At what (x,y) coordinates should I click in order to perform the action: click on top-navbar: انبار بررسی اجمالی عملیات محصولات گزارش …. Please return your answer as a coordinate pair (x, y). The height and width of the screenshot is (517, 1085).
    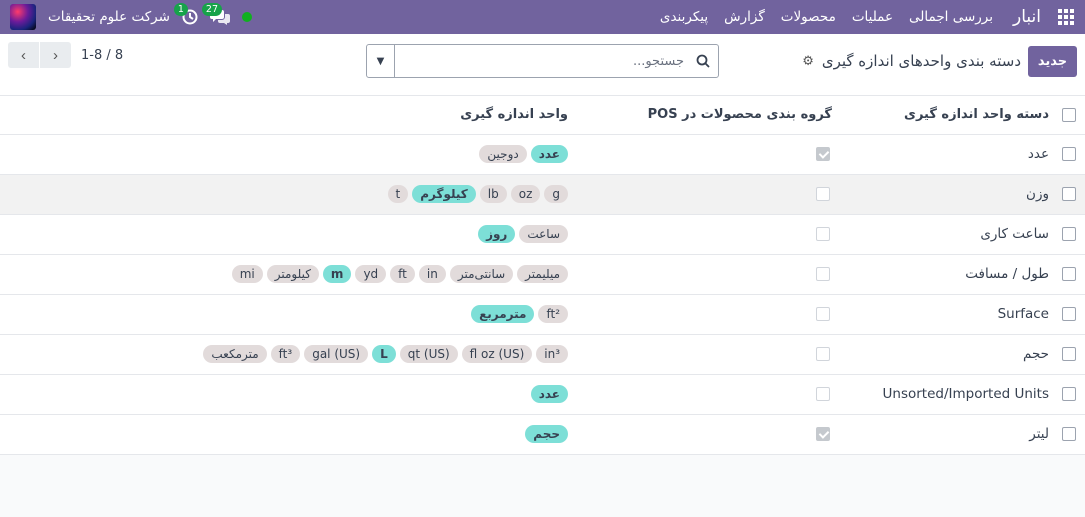
    Looking at the image, I should click on (542, 17).